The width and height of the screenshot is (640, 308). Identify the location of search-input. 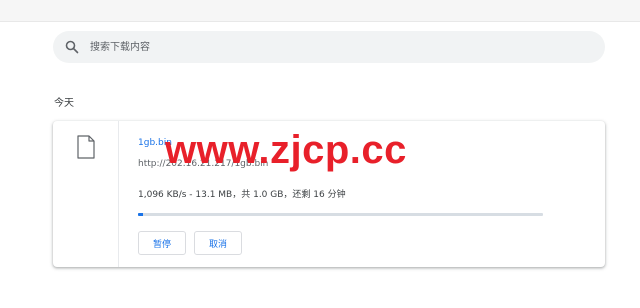
(346, 47).